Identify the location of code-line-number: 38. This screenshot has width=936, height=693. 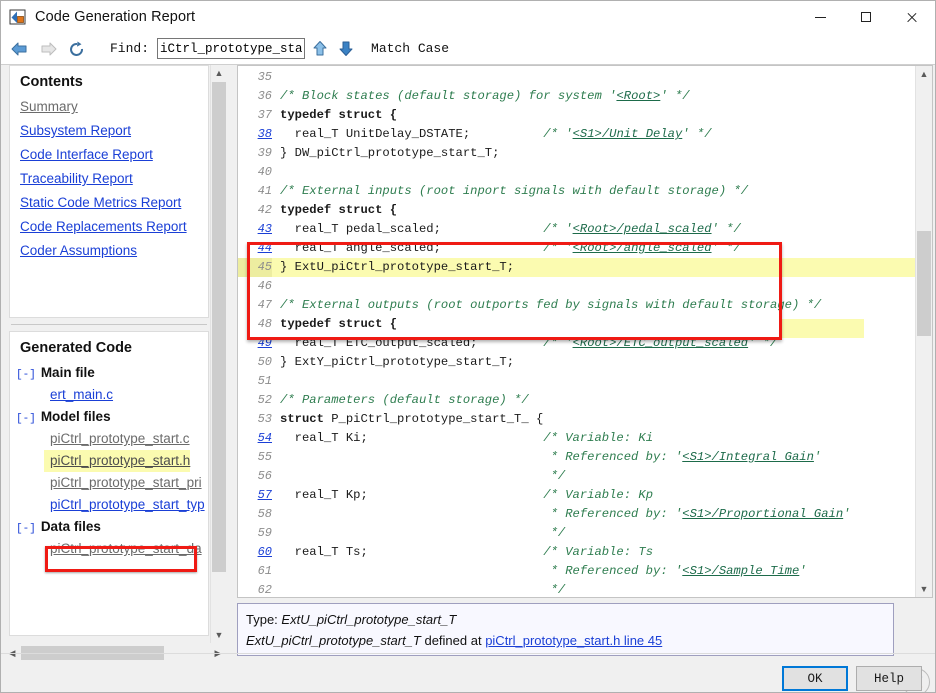
(255, 134).